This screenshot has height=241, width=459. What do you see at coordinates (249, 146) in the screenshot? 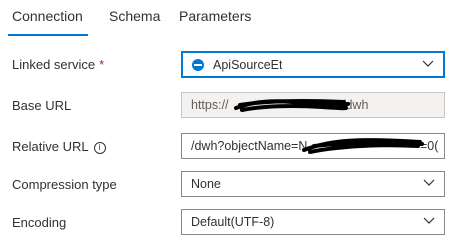
I see `relative-url-value: /dwh?objectName=N` at bounding box center [249, 146].